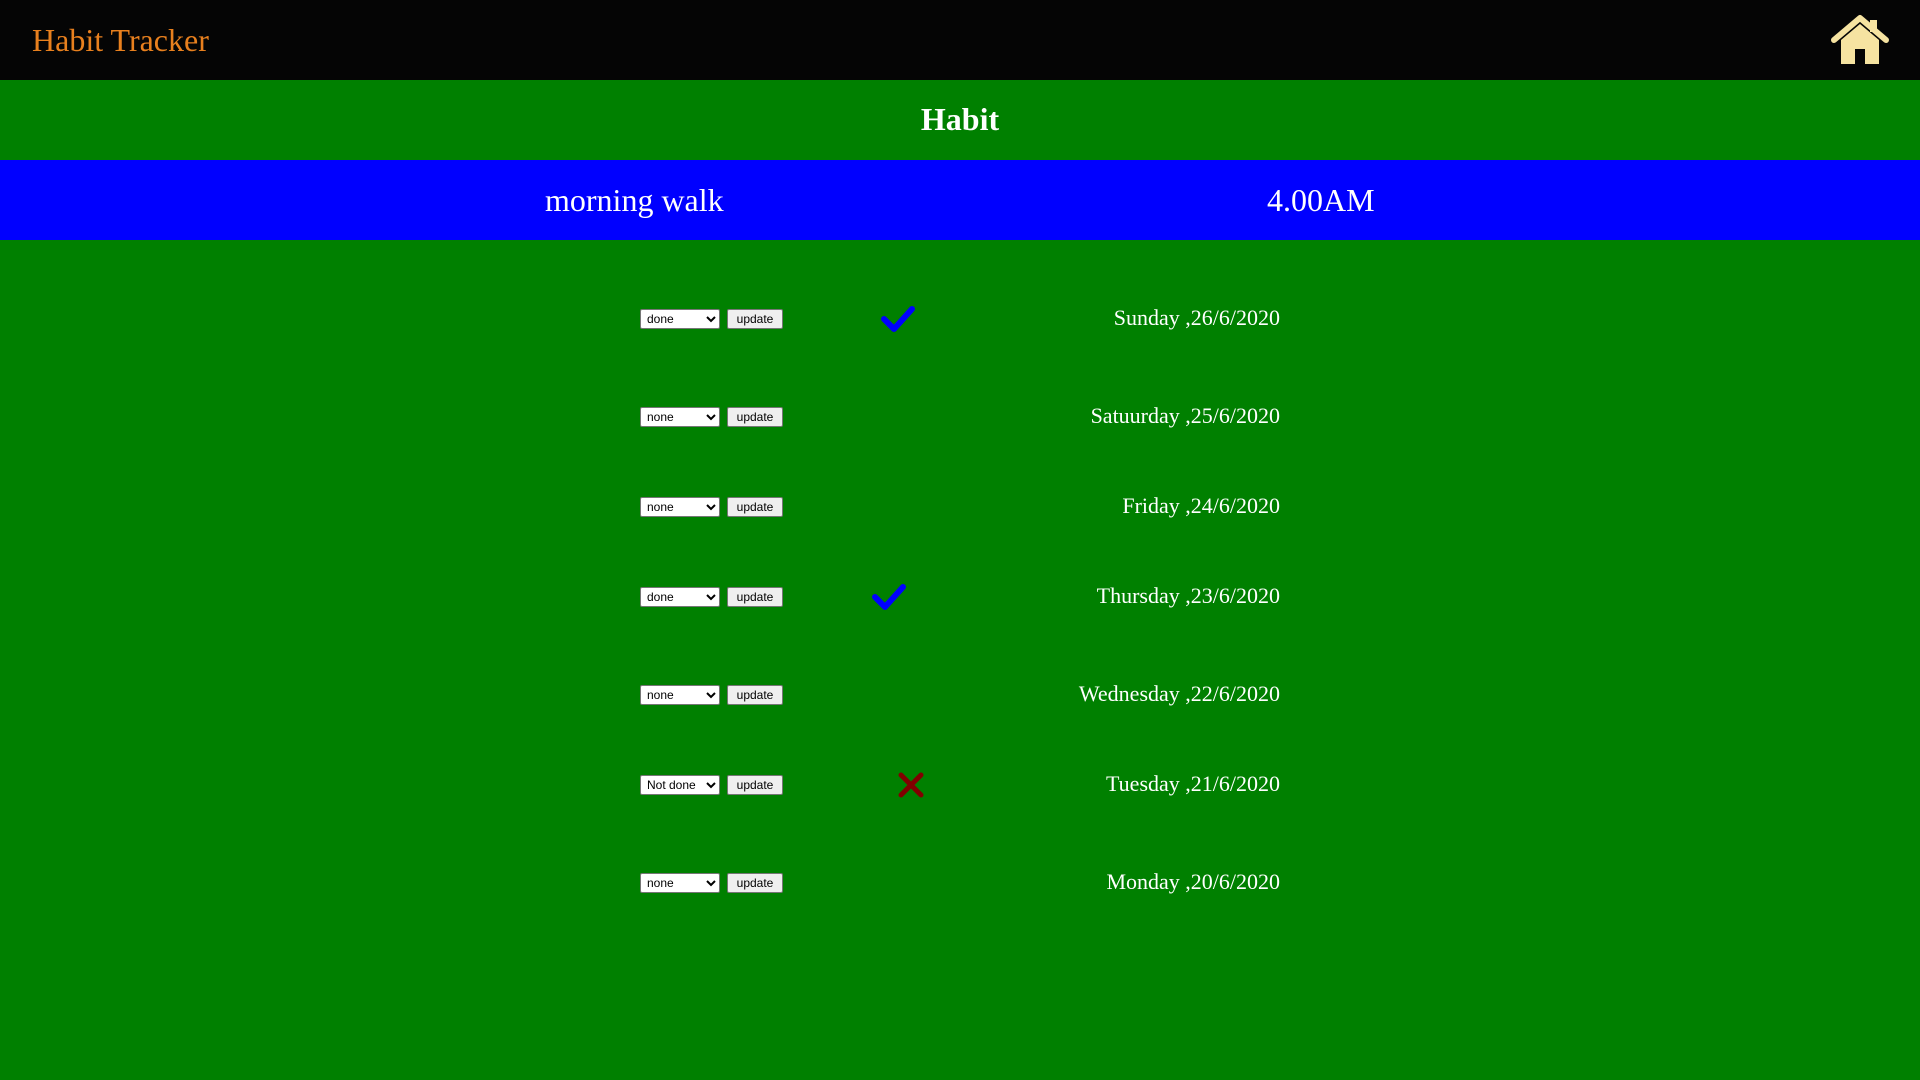  I want to click on day-date: Wednesday ,22/6/2020, so click(1179, 693).